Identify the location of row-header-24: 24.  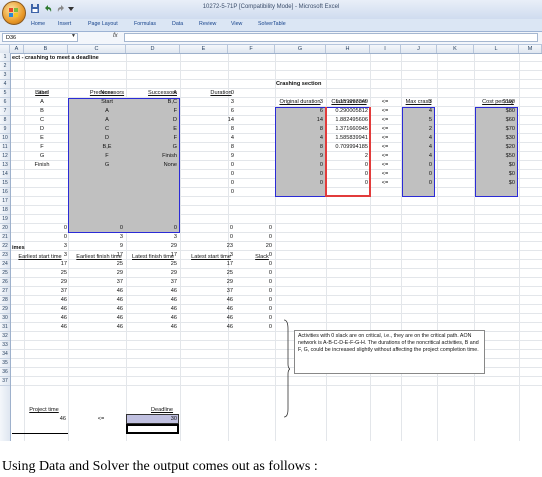
(5, 264).